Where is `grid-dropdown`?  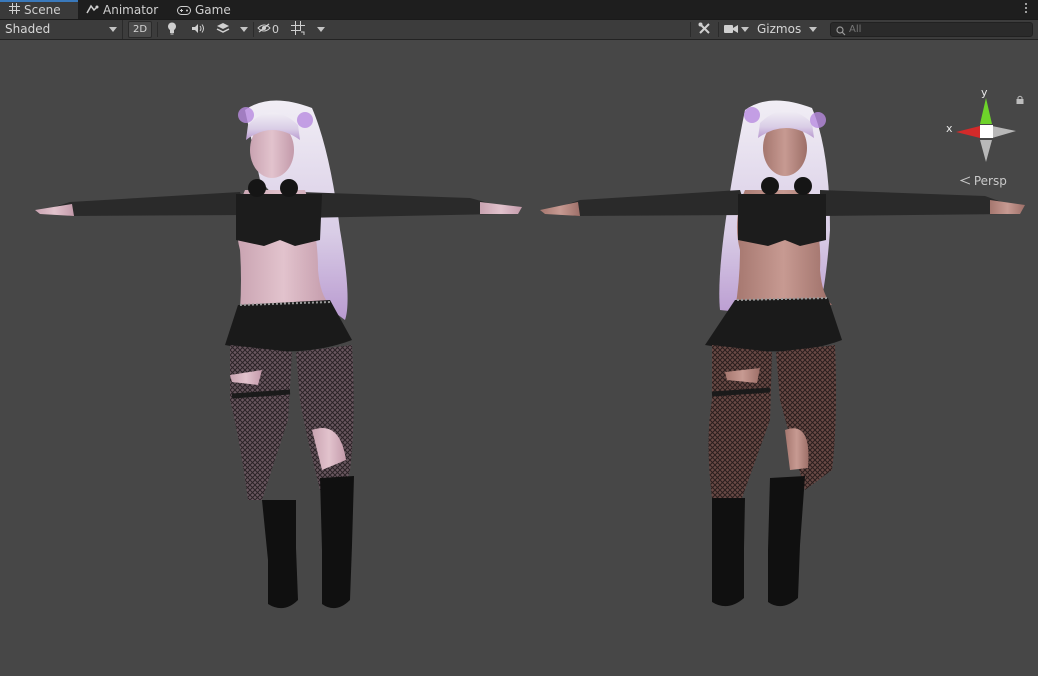 grid-dropdown is located at coordinates (320, 29).